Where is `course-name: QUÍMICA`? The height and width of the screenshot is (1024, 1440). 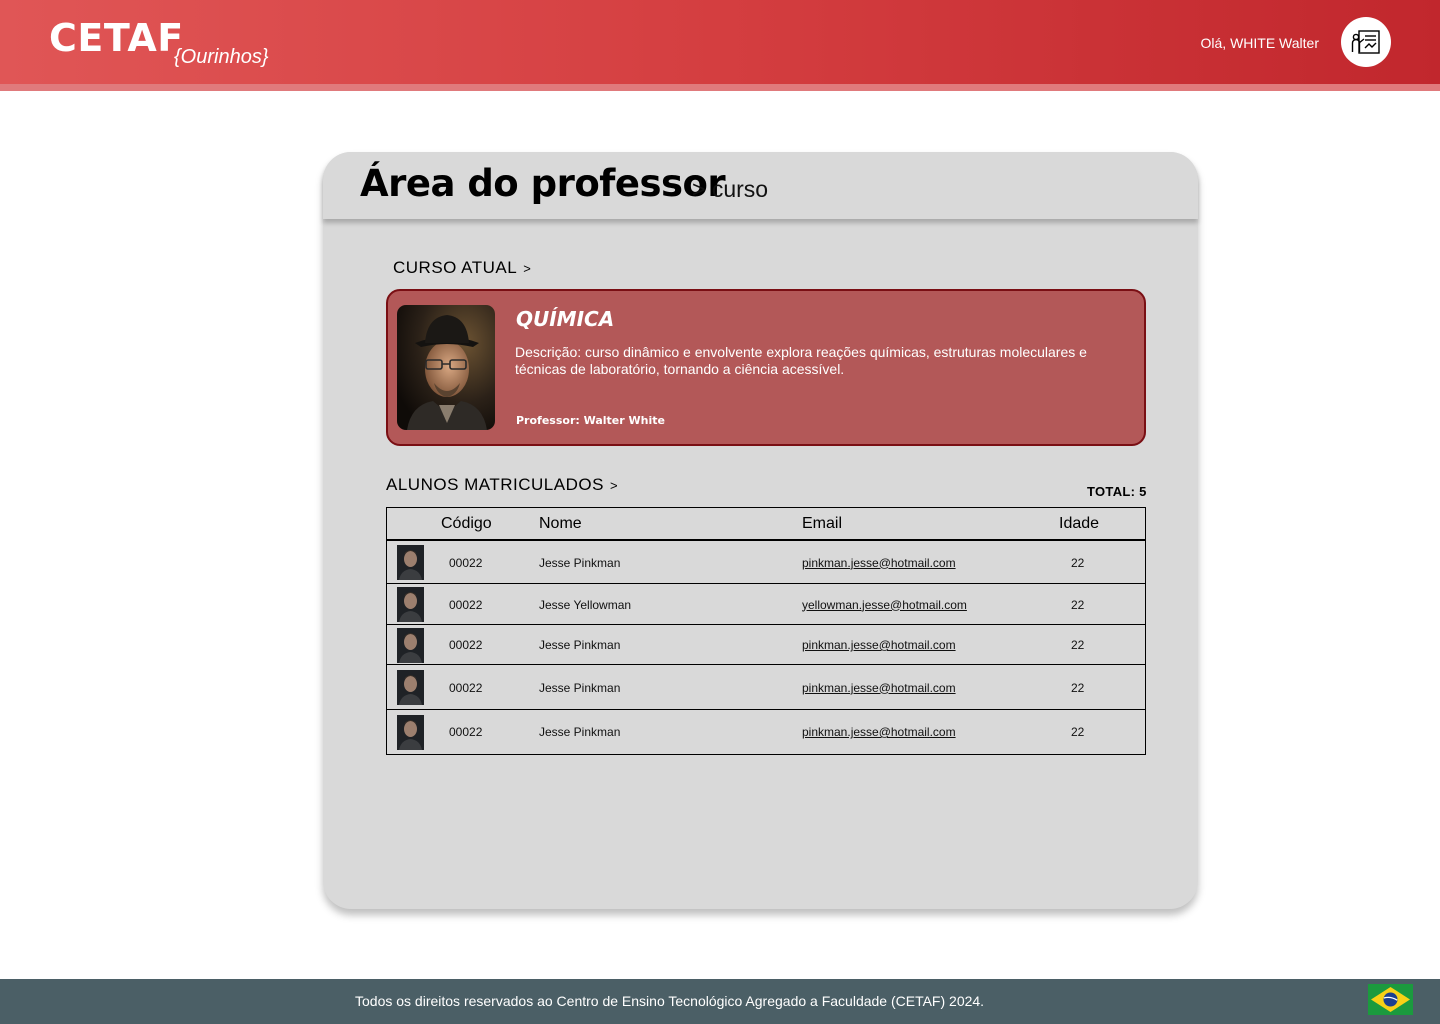 course-name: QUÍMICA is located at coordinates (565, 319).